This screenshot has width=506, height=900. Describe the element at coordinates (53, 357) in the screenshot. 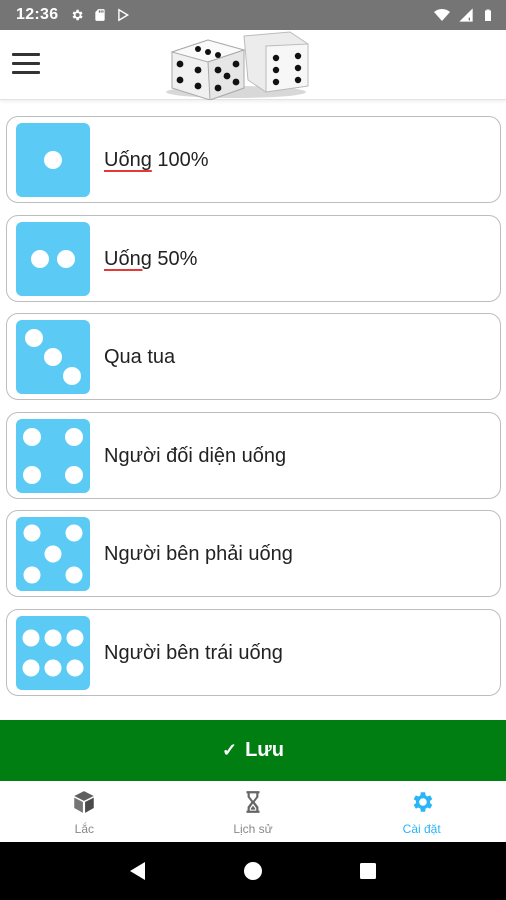

I see `die-face-3-icon` at that location.